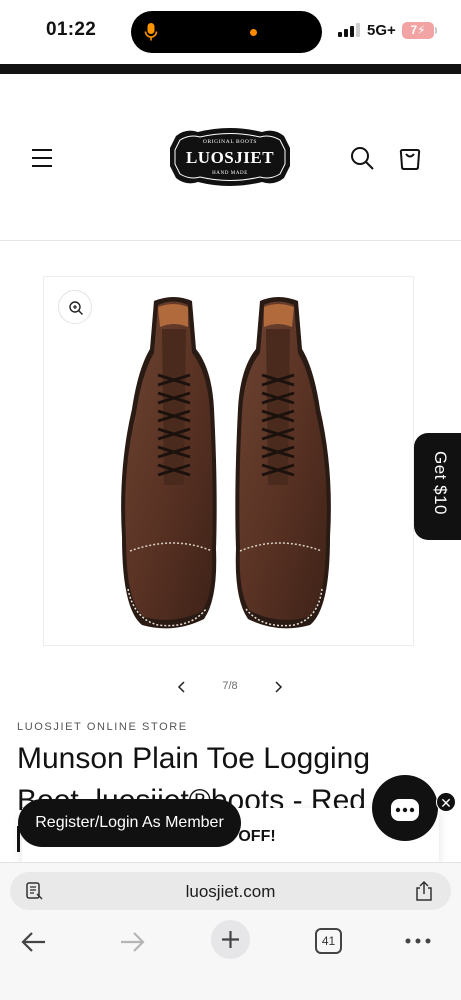 The height and width of the screenshot is (1000, 461). I want to click on browser-toolbar: luosjiet.com 41, so click(230, 931).